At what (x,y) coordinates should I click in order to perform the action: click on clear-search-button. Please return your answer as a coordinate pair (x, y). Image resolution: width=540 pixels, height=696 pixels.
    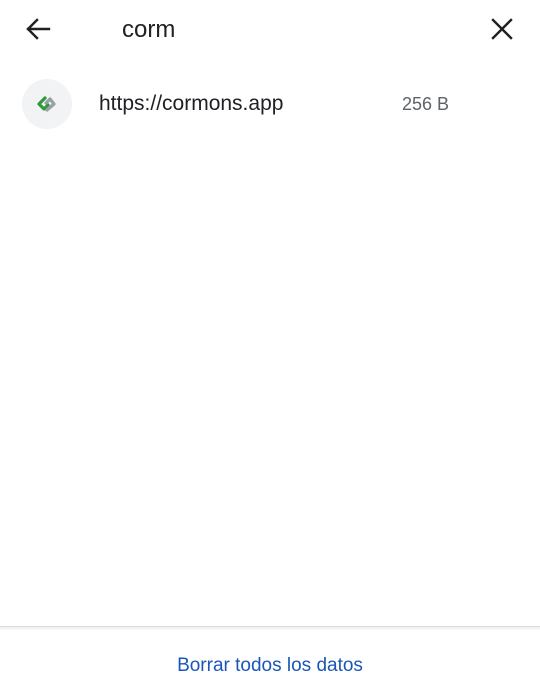
    Looking at the image, I should click on (502, 29).